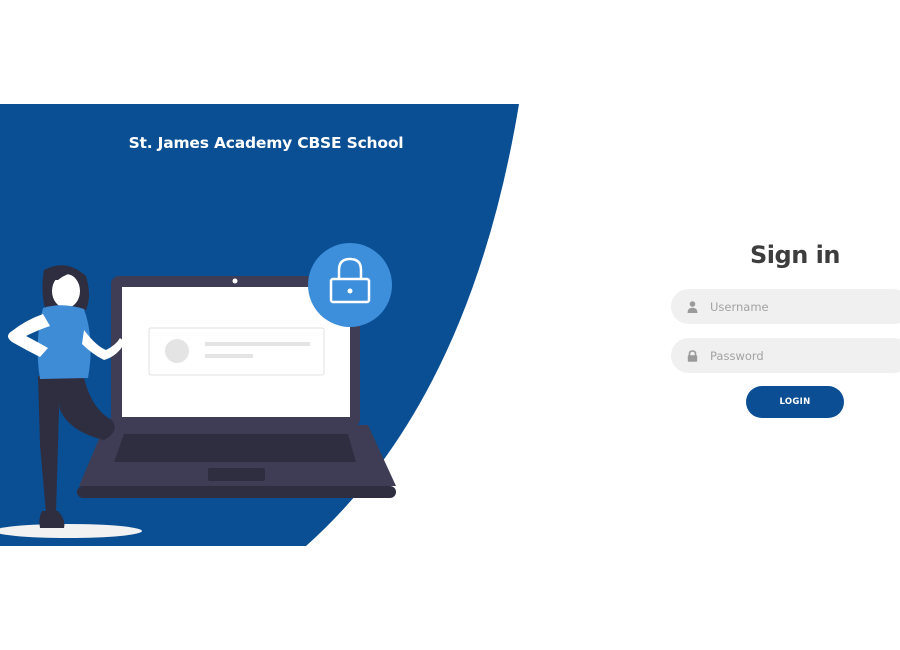 Image resolution: width=900 pixels, height=650 pixels. Describe the element at coordinates (800, 355) in the screenshot. I see `password-input` at that location.